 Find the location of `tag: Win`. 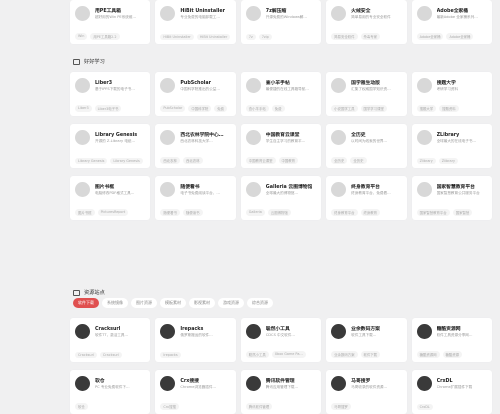

tag: Win is located at coordinates (81, 36).